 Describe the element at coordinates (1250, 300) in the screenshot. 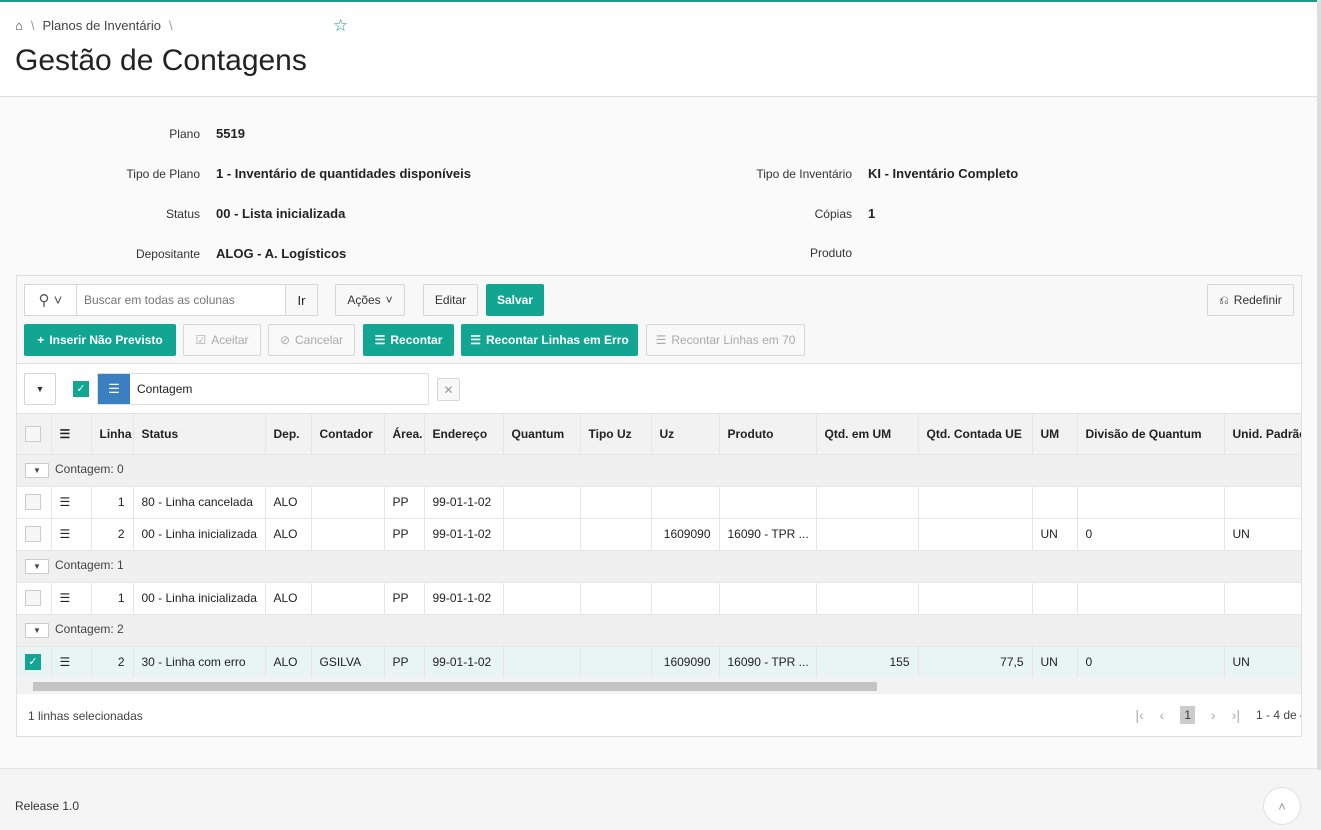

I see `reset-button: ⎌ Redefinir` at that location.